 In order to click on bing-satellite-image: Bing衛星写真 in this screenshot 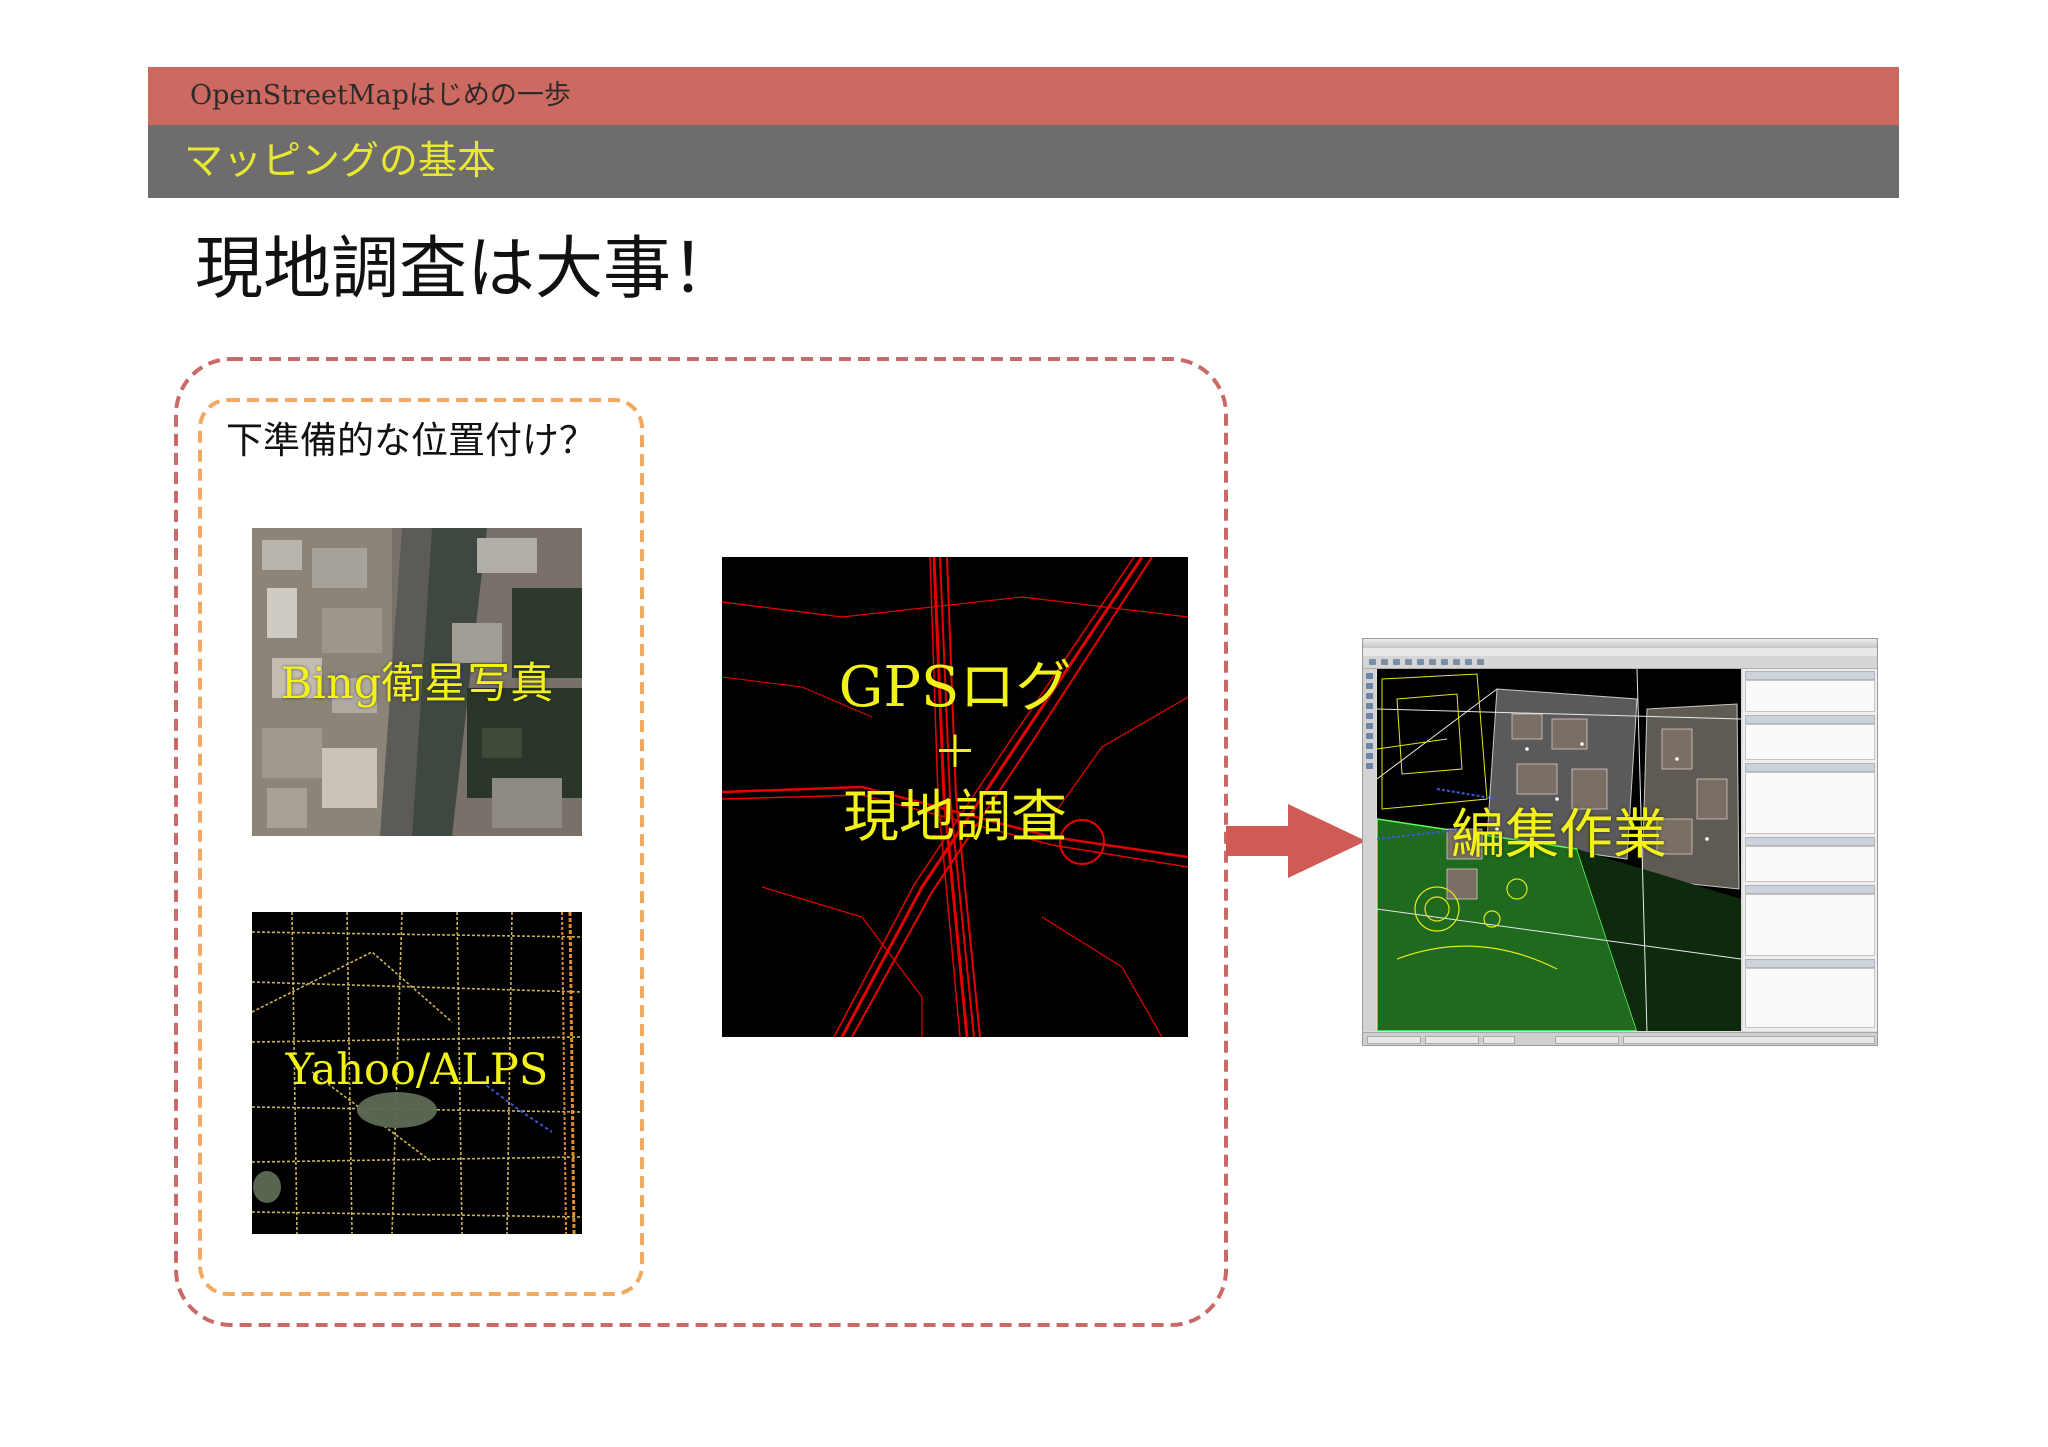, I will do `click(417, 682)`.